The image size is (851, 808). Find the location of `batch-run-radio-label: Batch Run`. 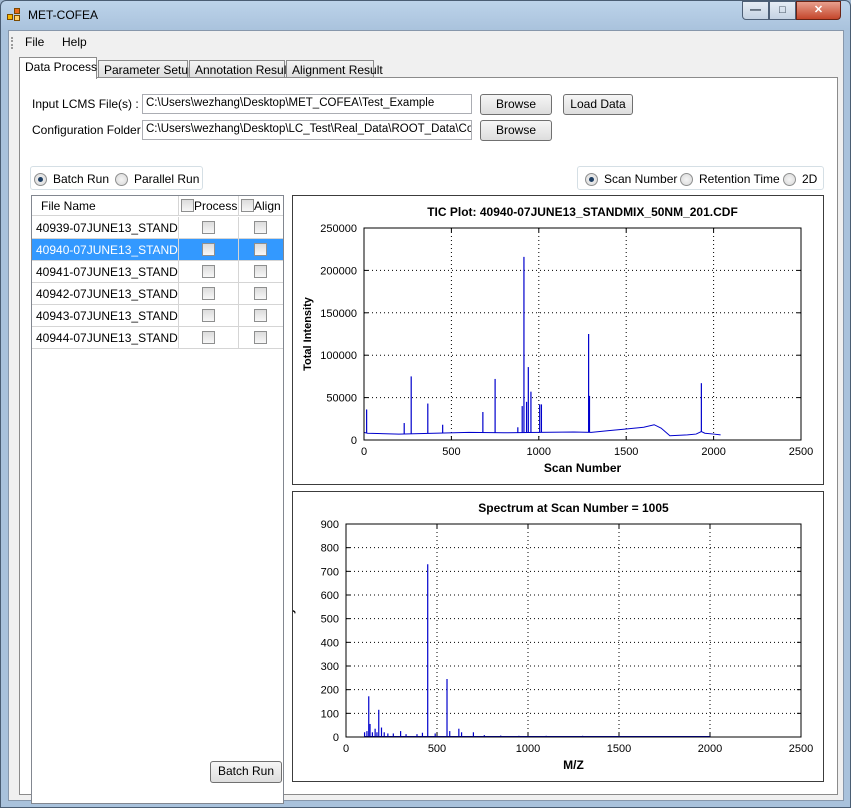

batch-run-radio-label: Batch Run is located at coordinates (81, 179).